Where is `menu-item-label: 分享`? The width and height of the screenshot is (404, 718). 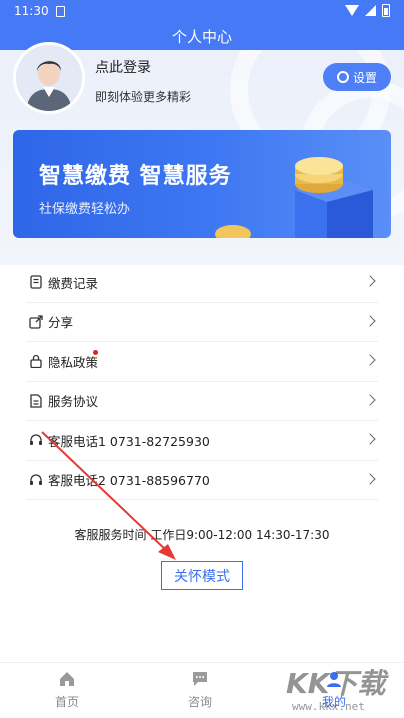 menu-item-label: 分享 is located at coordinates (61, 323).